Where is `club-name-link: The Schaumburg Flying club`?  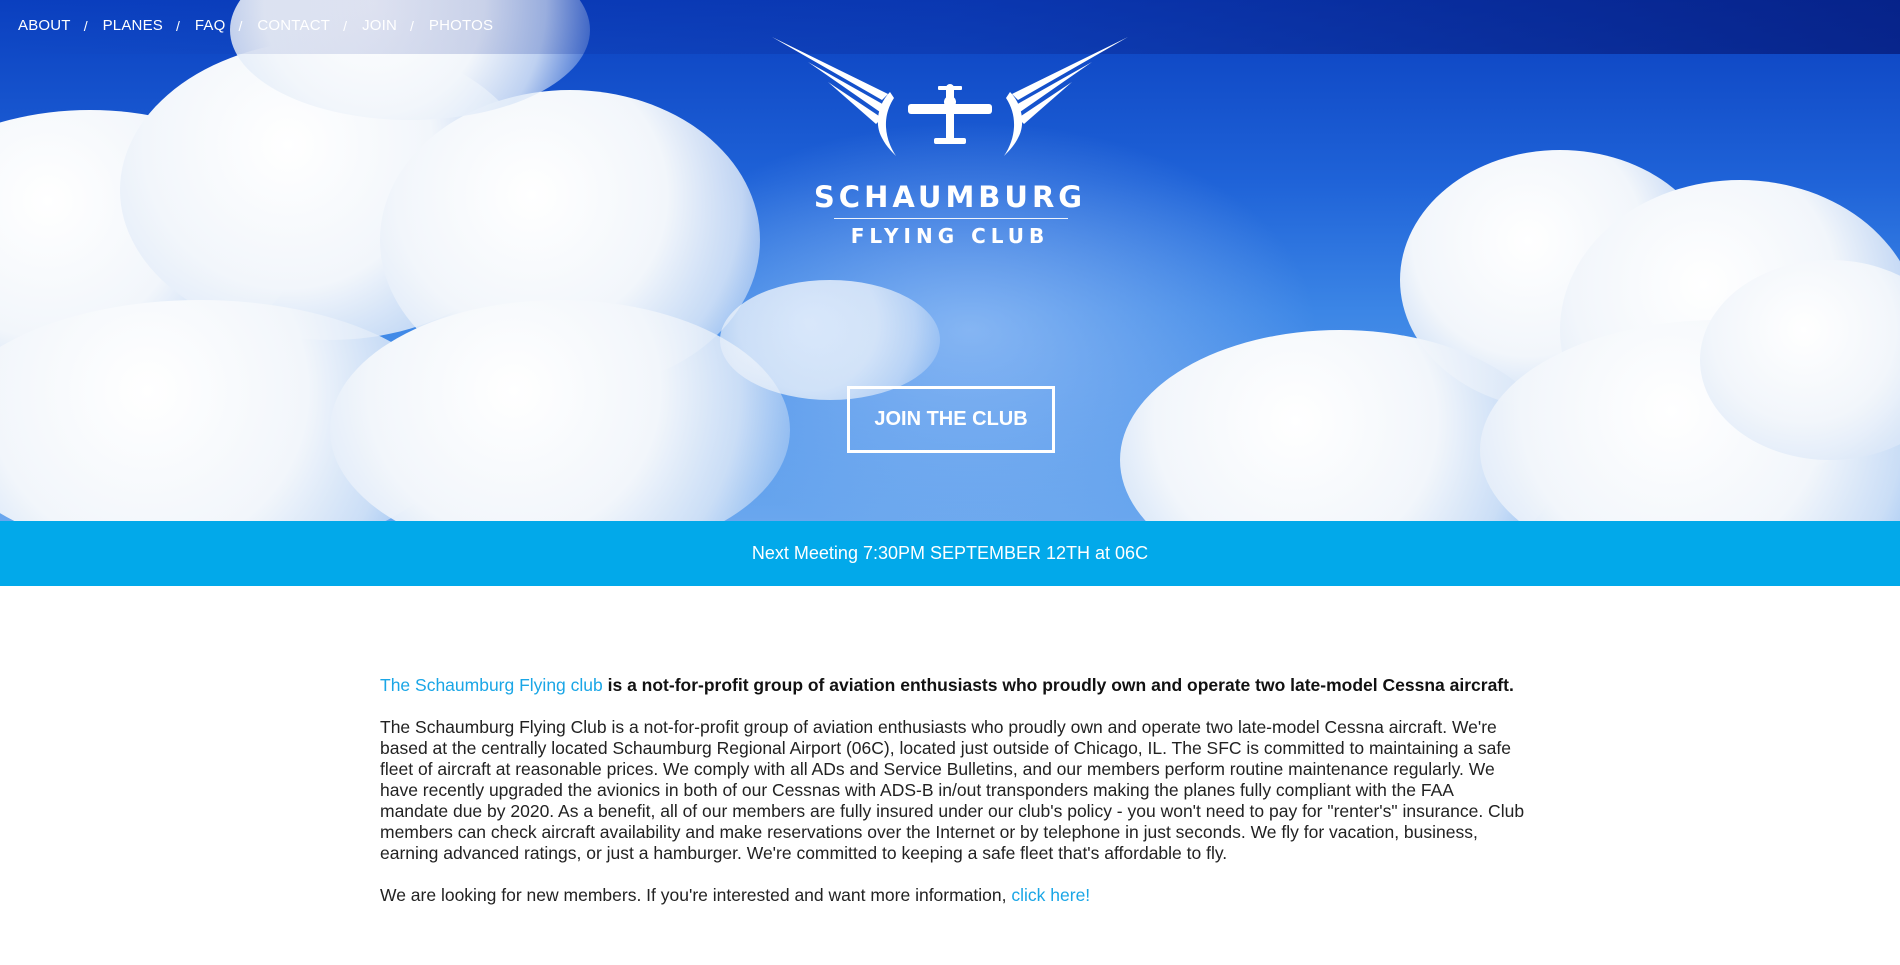
club-name-link: The Schaumburg Flying club is located at coordinates (491, 685).